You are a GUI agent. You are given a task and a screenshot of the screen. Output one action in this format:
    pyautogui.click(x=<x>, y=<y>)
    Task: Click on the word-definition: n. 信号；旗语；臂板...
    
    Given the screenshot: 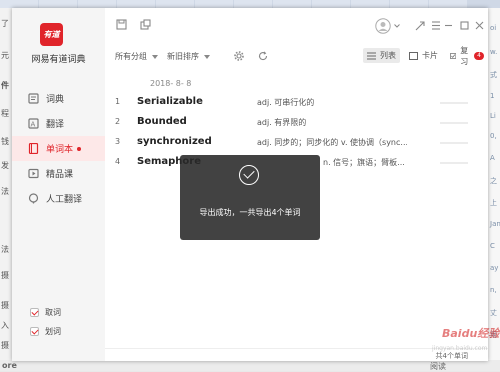 What is the action you would take?
    pyautogui.click(x=364, y=162)
    